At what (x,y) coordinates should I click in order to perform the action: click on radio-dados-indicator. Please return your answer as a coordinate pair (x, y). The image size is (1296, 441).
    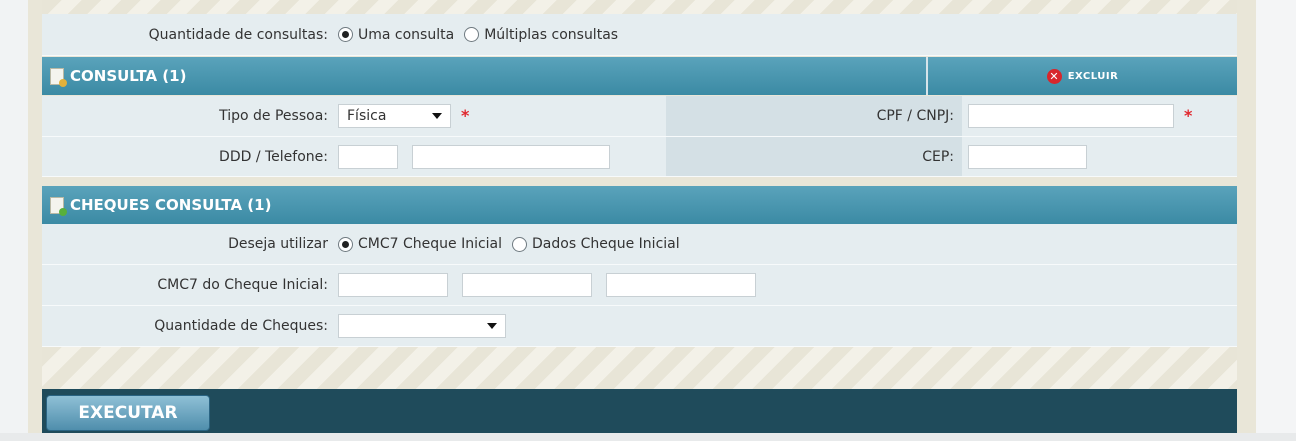
    Looking at the image, I should click on (520, 244).